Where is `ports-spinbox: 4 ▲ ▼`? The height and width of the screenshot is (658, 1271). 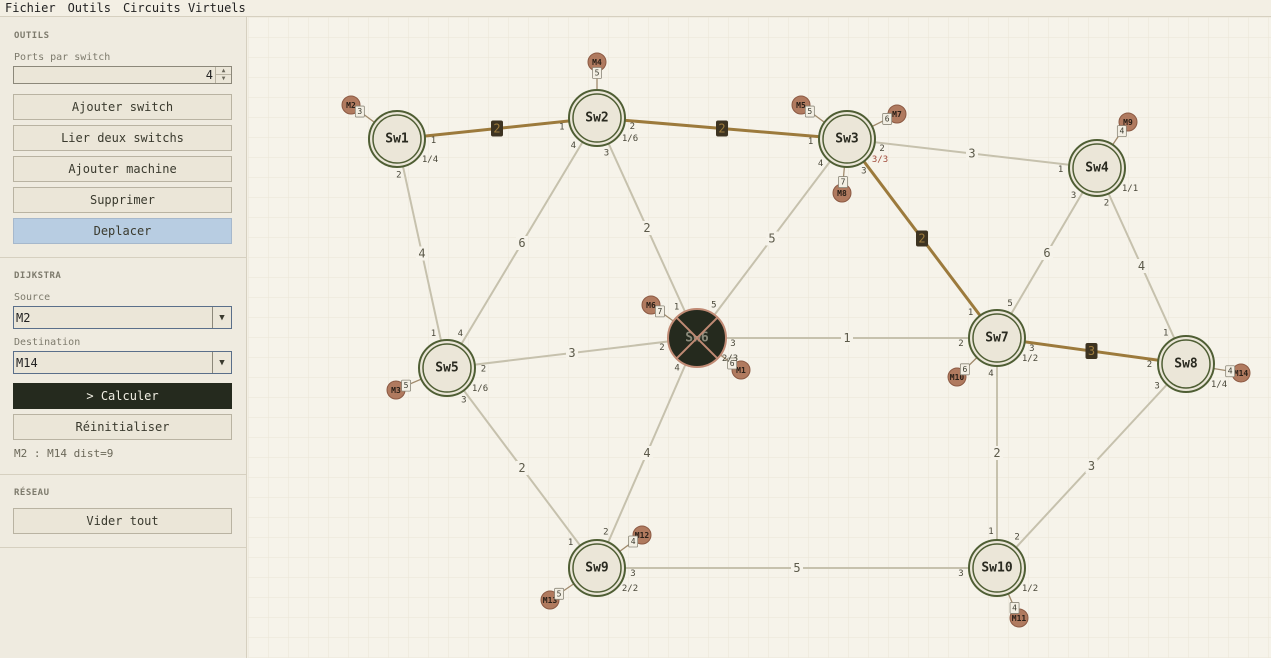
ports-spinbox: 4 ▲ ▼ is located at coordinates (122, 75).